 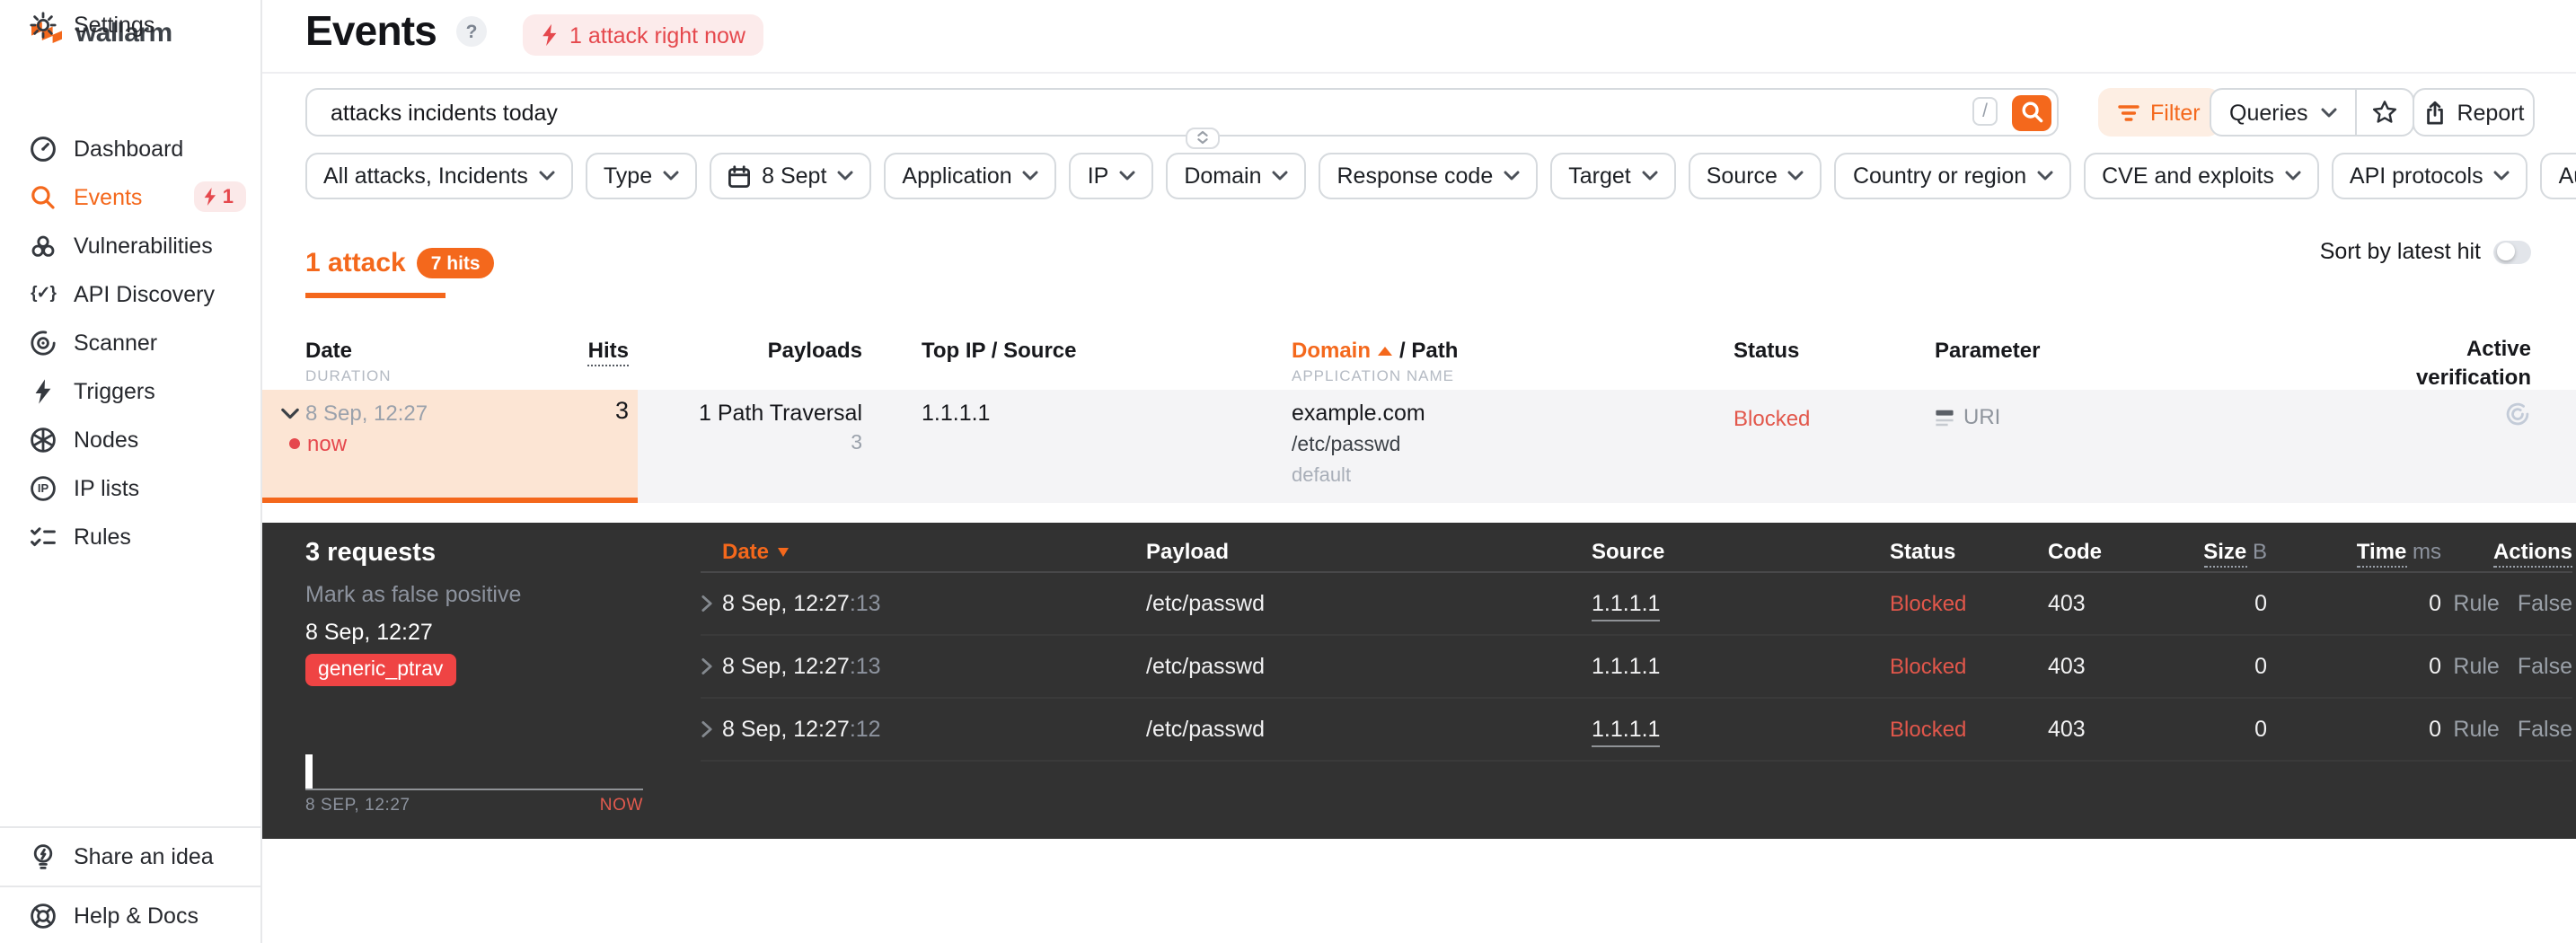 I want to click on col-request-size: Size B, so click(x=2213, y=552).